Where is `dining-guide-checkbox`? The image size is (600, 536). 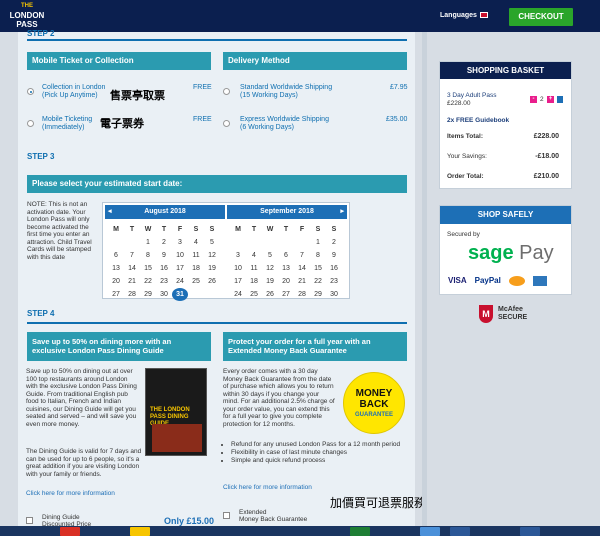 dining-guide-checkbox is located at coordinates (29, 520).